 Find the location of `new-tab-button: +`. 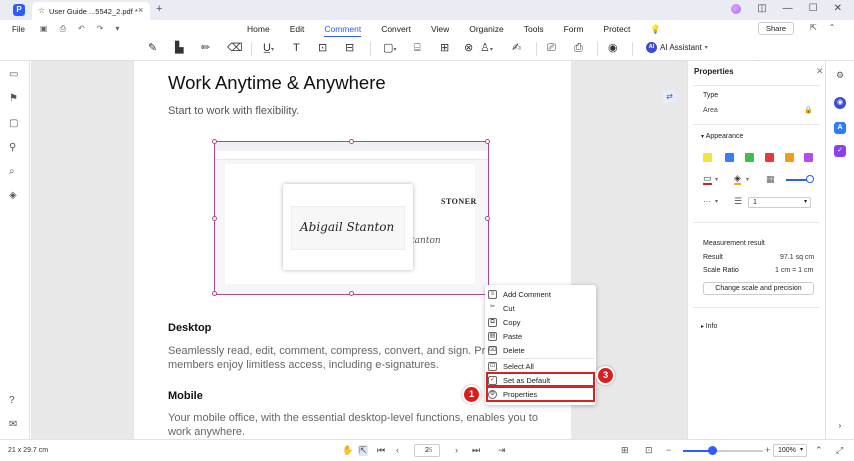

new-tab-button: + is located at coordinates (159, 9).